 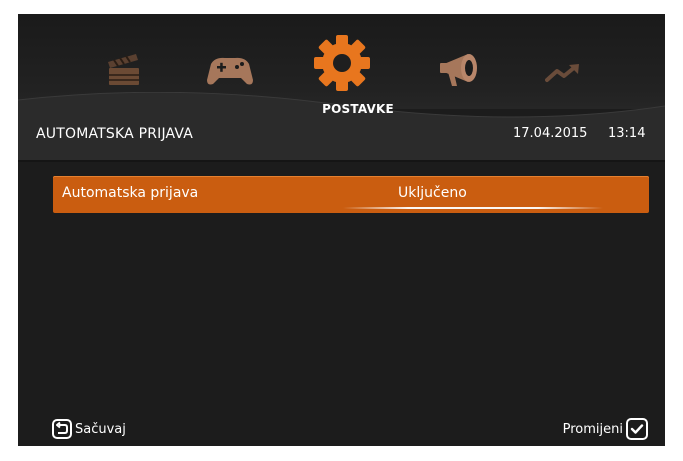 I want to click on active-menu-label: POSTAVKE, so click(x=358, y=109).